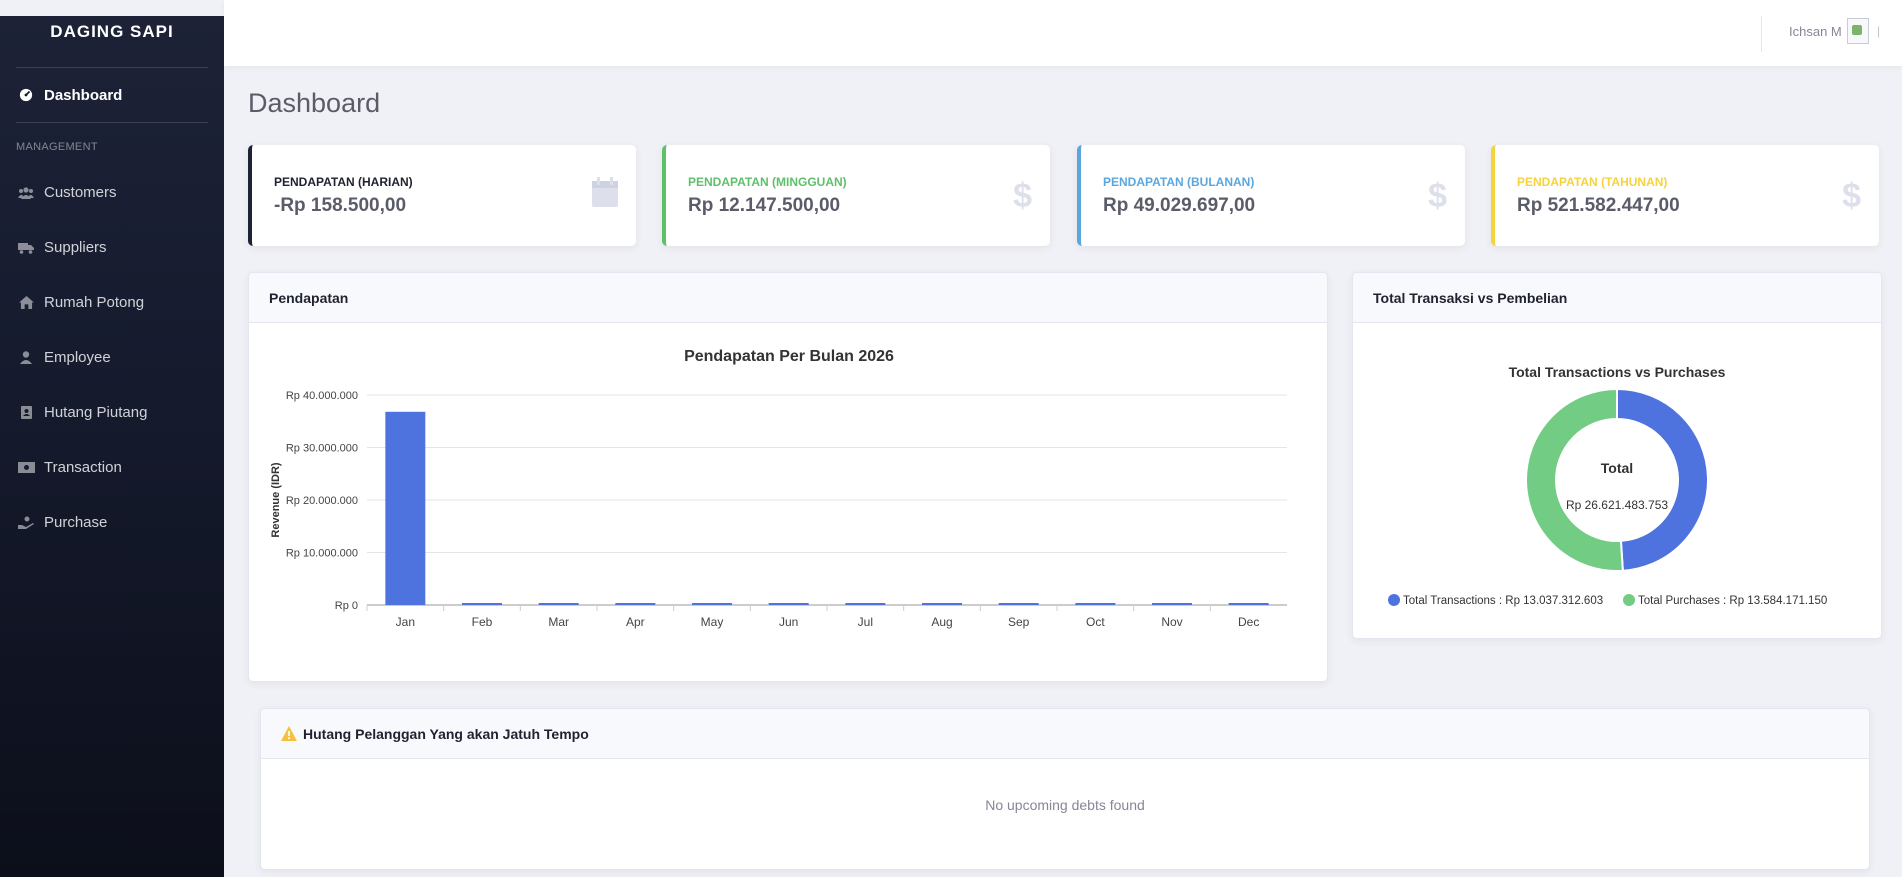 The image size is (1902, 877). I want to click on stat-value: Rp 12.147.500,00, so click(764, 205).